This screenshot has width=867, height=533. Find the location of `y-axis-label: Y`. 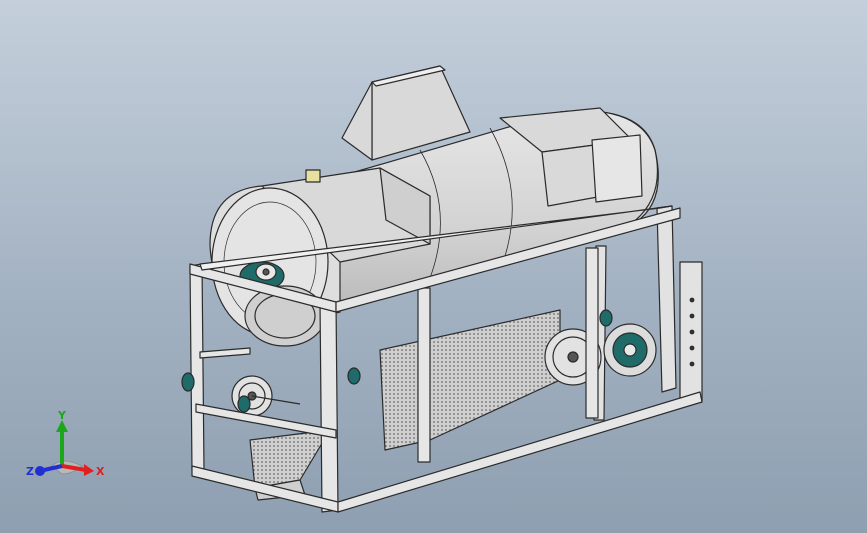

y-axis-label: Y is located at coordinates (62, 415).